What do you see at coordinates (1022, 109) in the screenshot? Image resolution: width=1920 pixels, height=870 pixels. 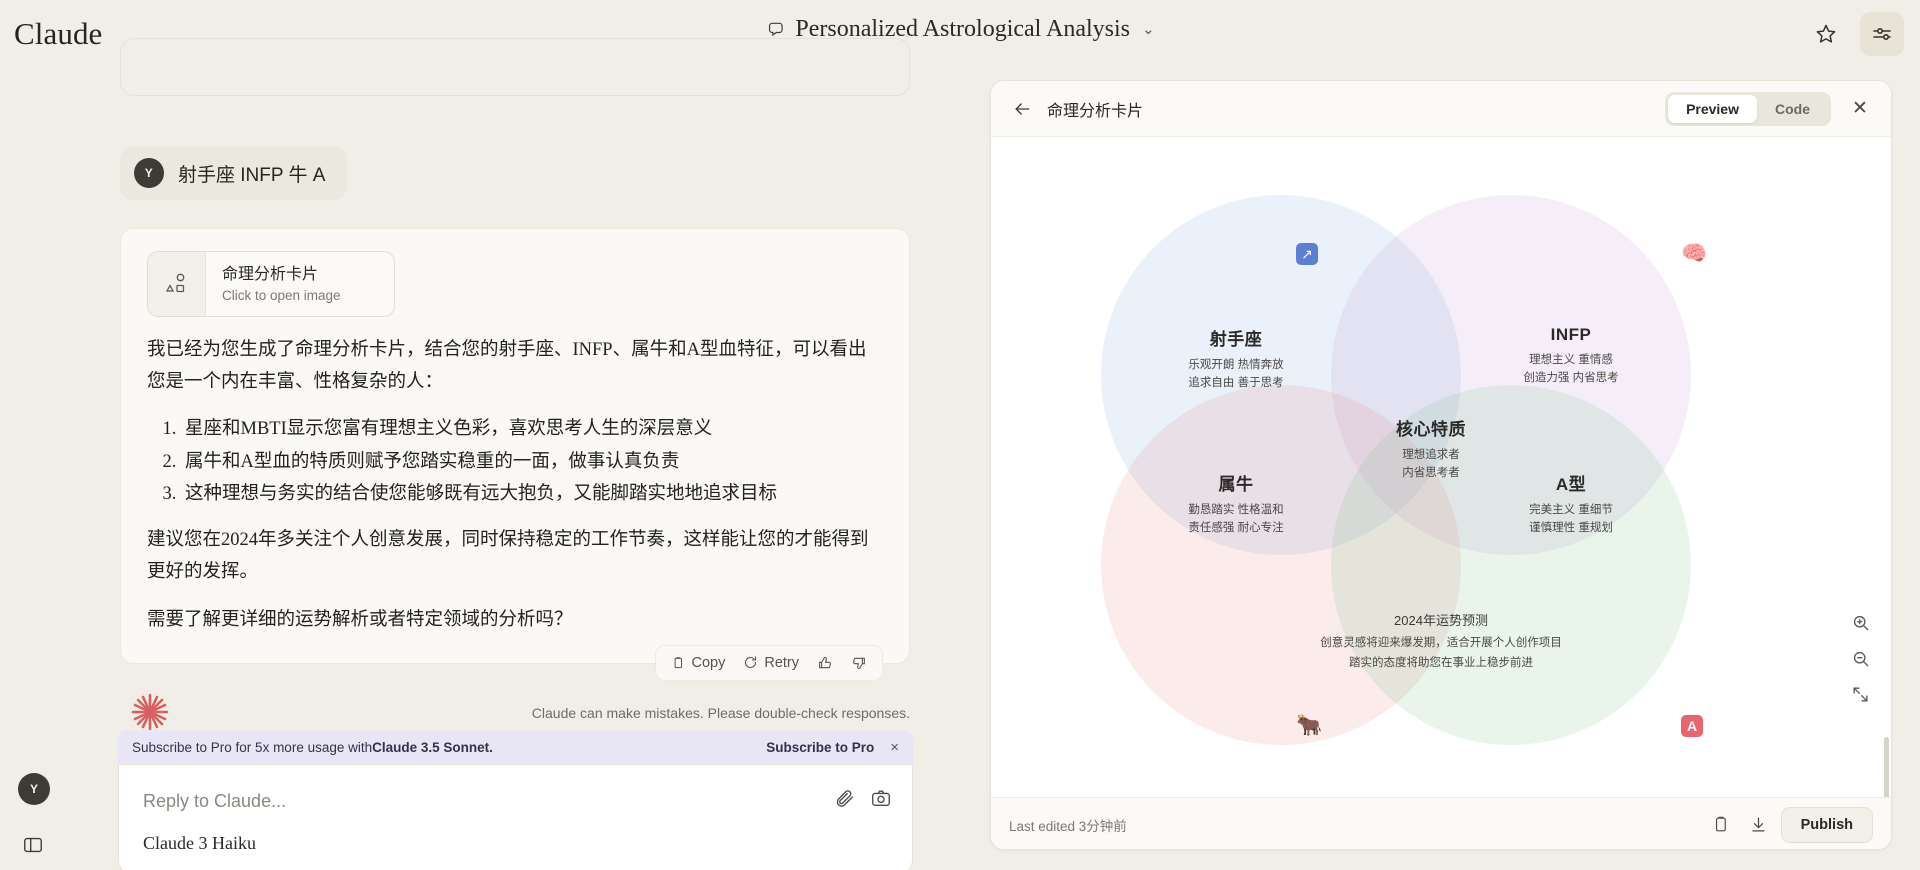 I see `arrow-left-icon` at bounding box center [1022, 109].